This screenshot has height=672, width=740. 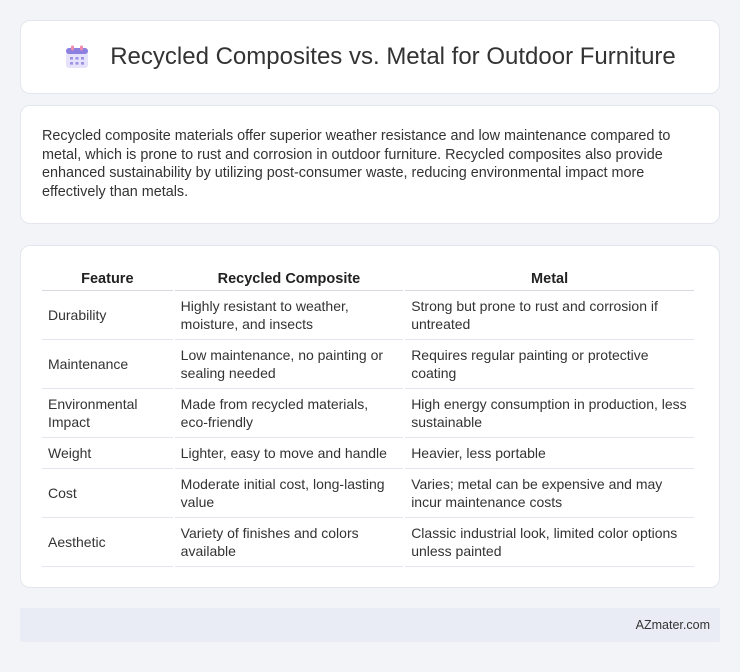 What do you see at coordinates (107, 453) in the screenshot?
I see `feature-cell: Weight` at bounding box center [107, 453].